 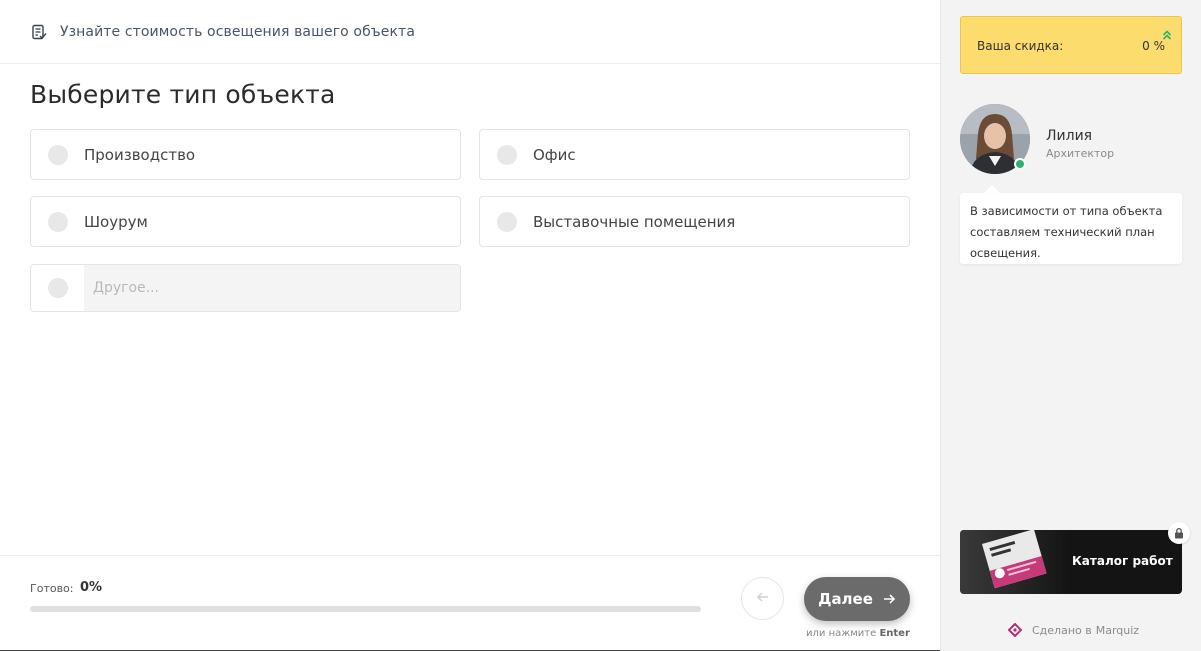 I want to click on bubble-tail, so click(x=992, y=189).